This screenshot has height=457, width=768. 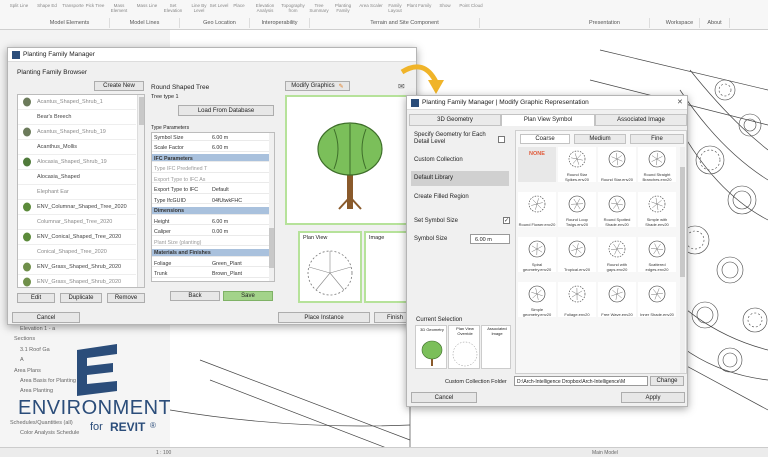 What do you see at coordinates (441, 197) in the screenshot?
I see `nav-create-filled-region: Create Filled Region` at bounding box center [441, 197].